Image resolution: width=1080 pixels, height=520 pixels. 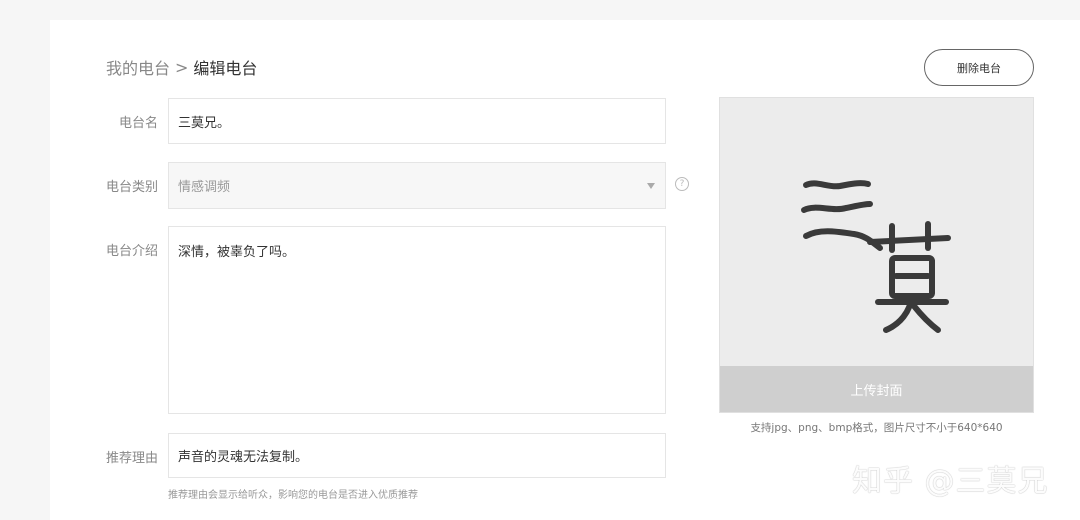 What do you see at coordinates (950, 481) in the screenshot?
I see `watermark: 知乎 @三莫兄` at bounding box center [950, 481].